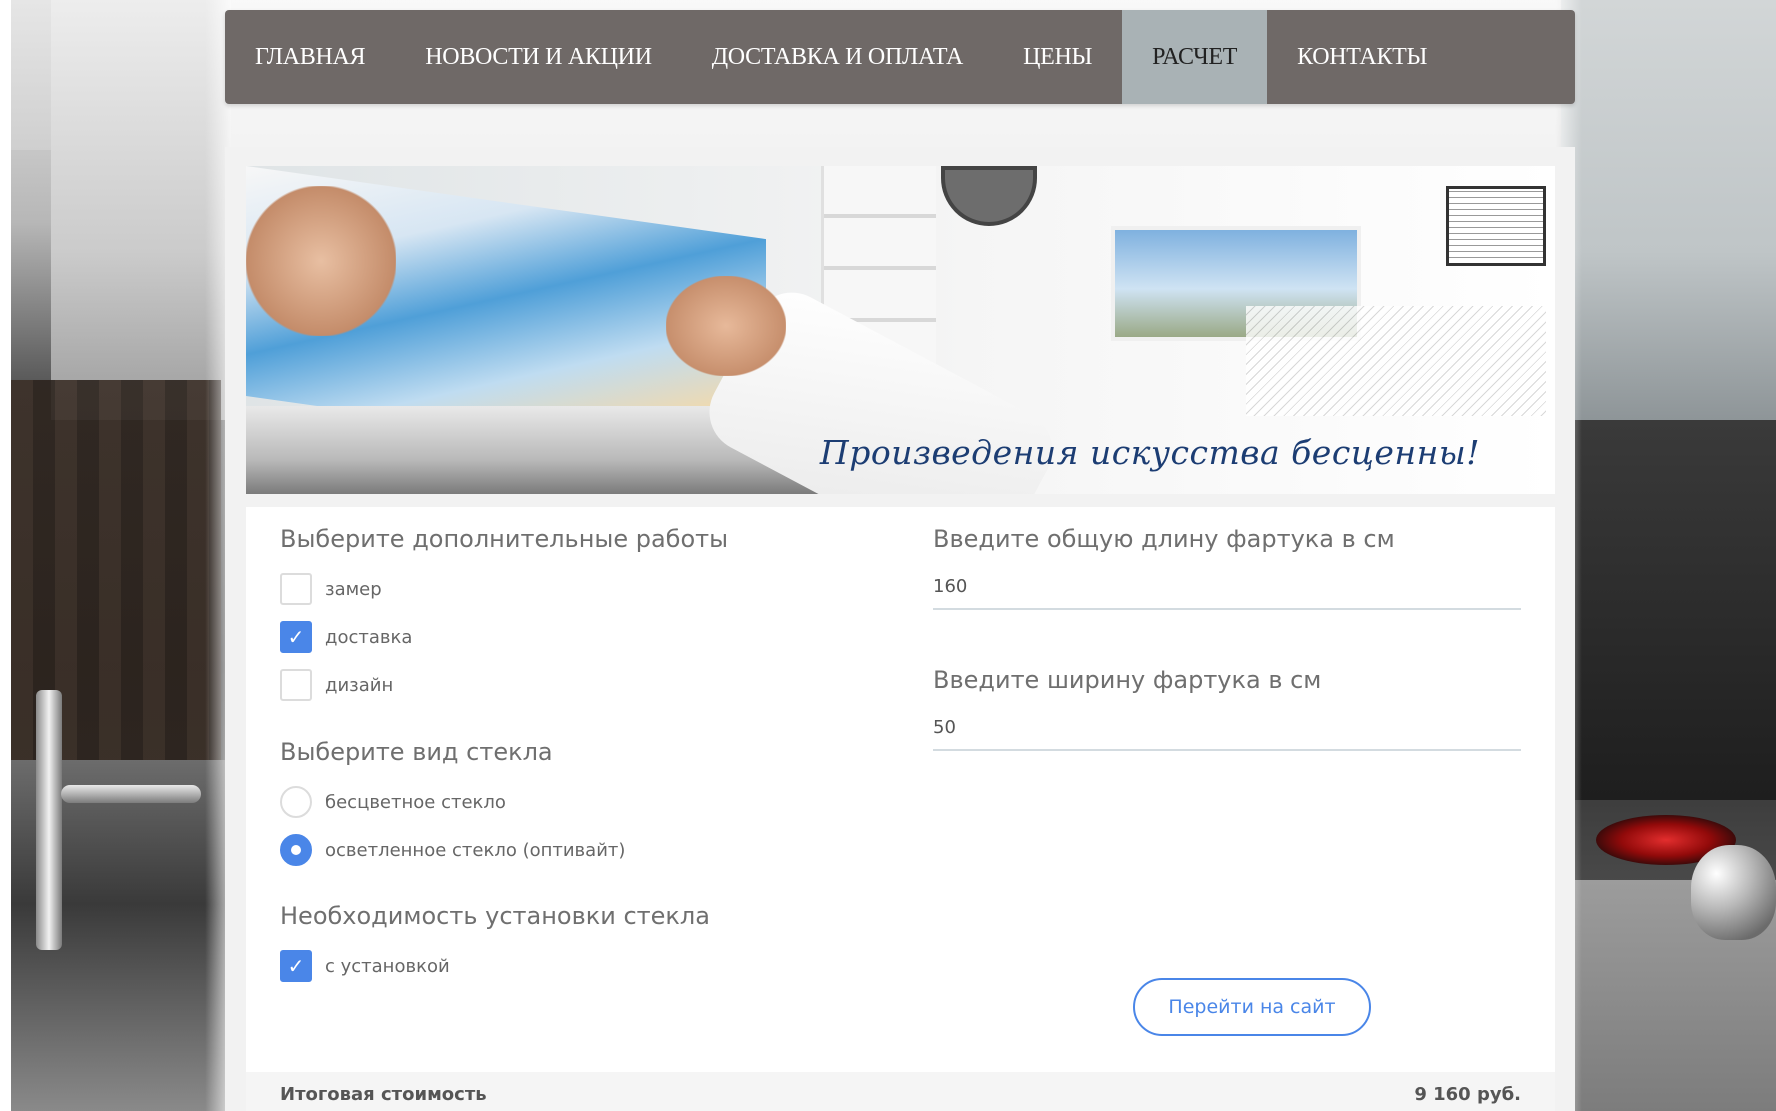 This screenshot has width=1776, height=1111. Describe the element at coordinates (495, 916) in the screenshot. I see `install-title: Необходимость установки стекла` at that location.